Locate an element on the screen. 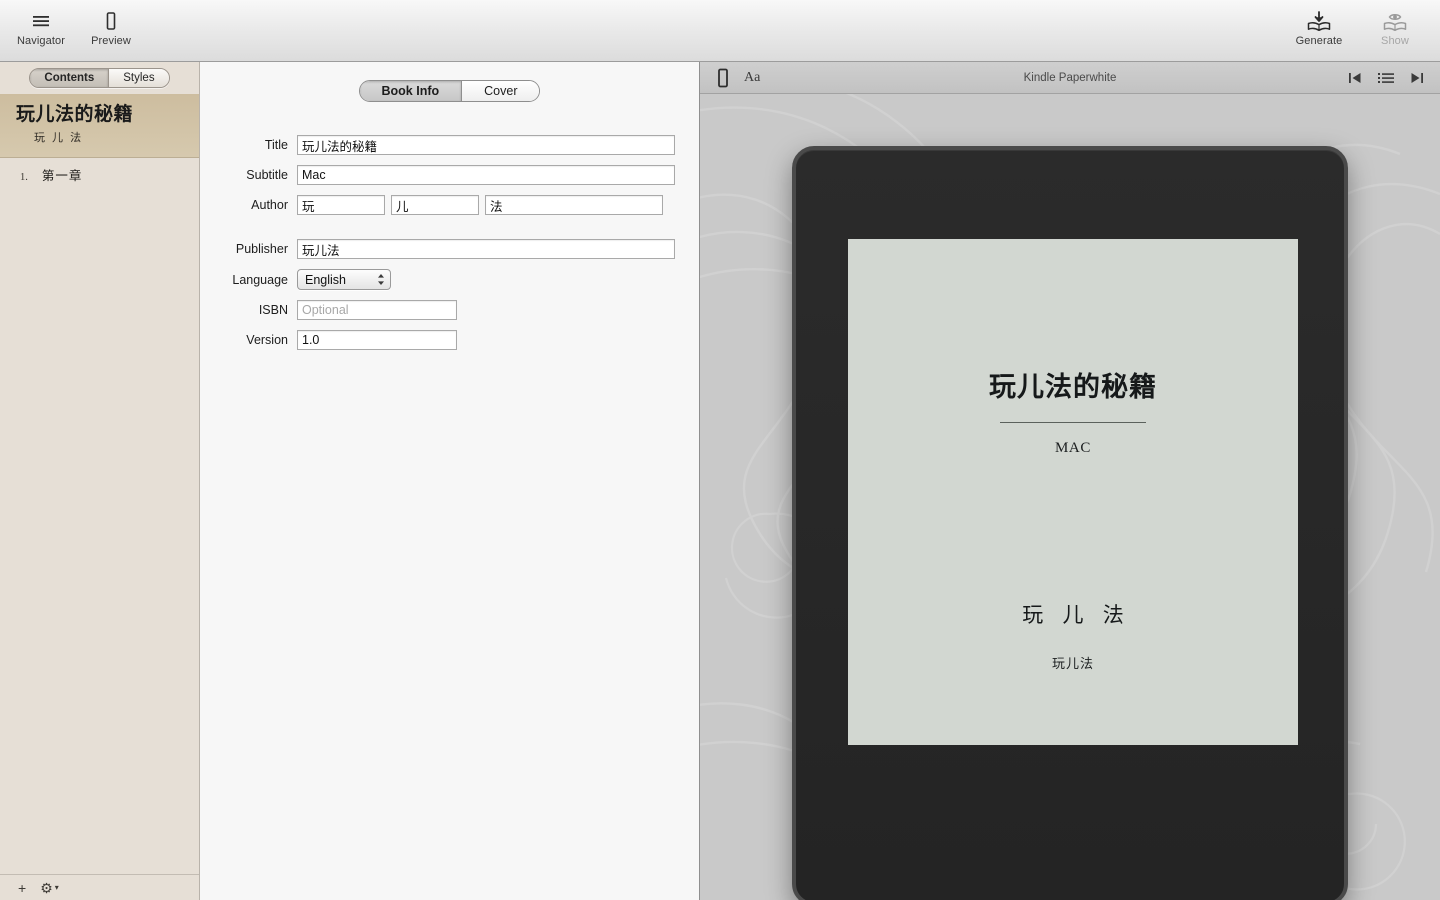 This screenshot has height=900, width=1440. list-item: 1. 第一章 is located at coordinates (99, 174).